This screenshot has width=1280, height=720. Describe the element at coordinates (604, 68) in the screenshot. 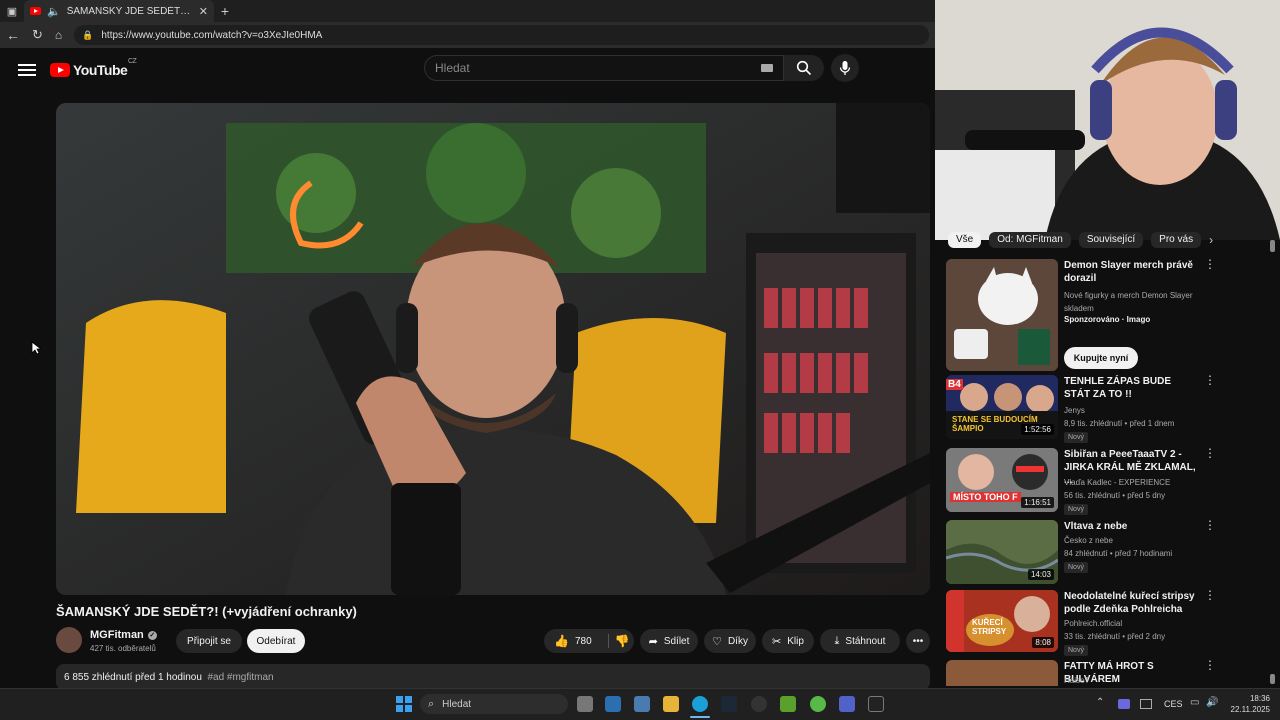

I see `search-input: Hledat` at that location.